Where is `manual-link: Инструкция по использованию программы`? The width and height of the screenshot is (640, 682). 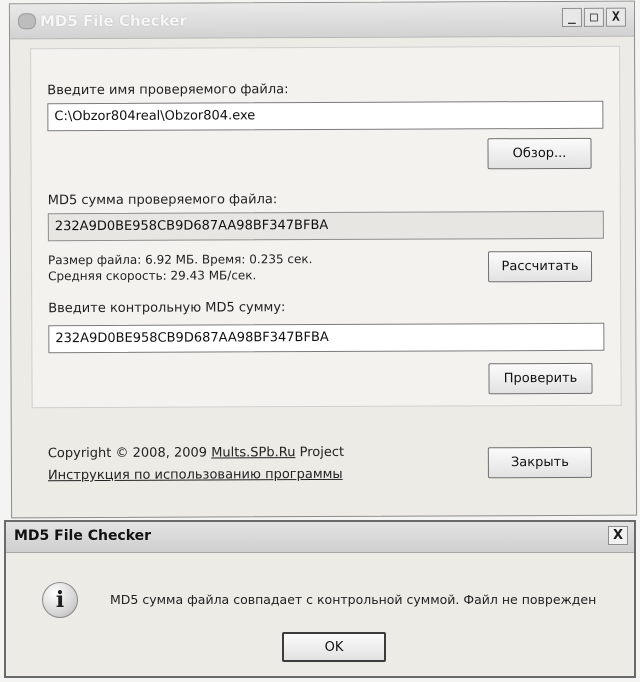
manual-link: Инструкция по использованию программы is located at coordinates (195, 475).